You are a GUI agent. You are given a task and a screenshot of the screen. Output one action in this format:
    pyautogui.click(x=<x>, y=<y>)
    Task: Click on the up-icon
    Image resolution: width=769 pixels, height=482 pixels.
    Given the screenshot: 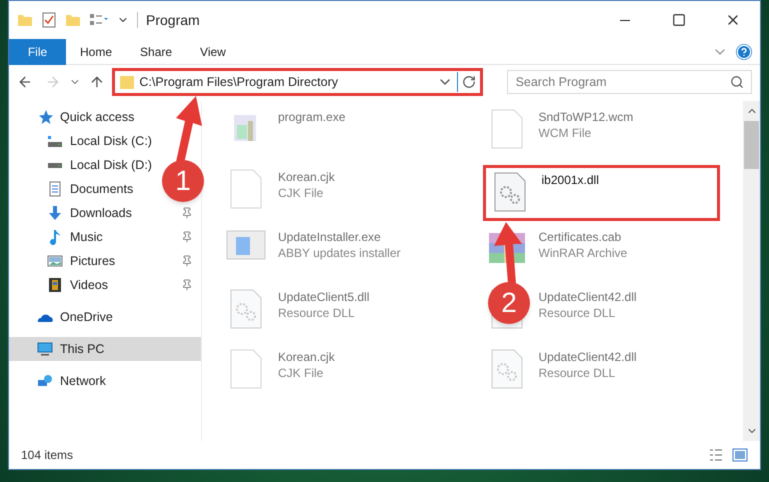 What is the action you would take?
    pyautogui.click(x=96, y=82)
    